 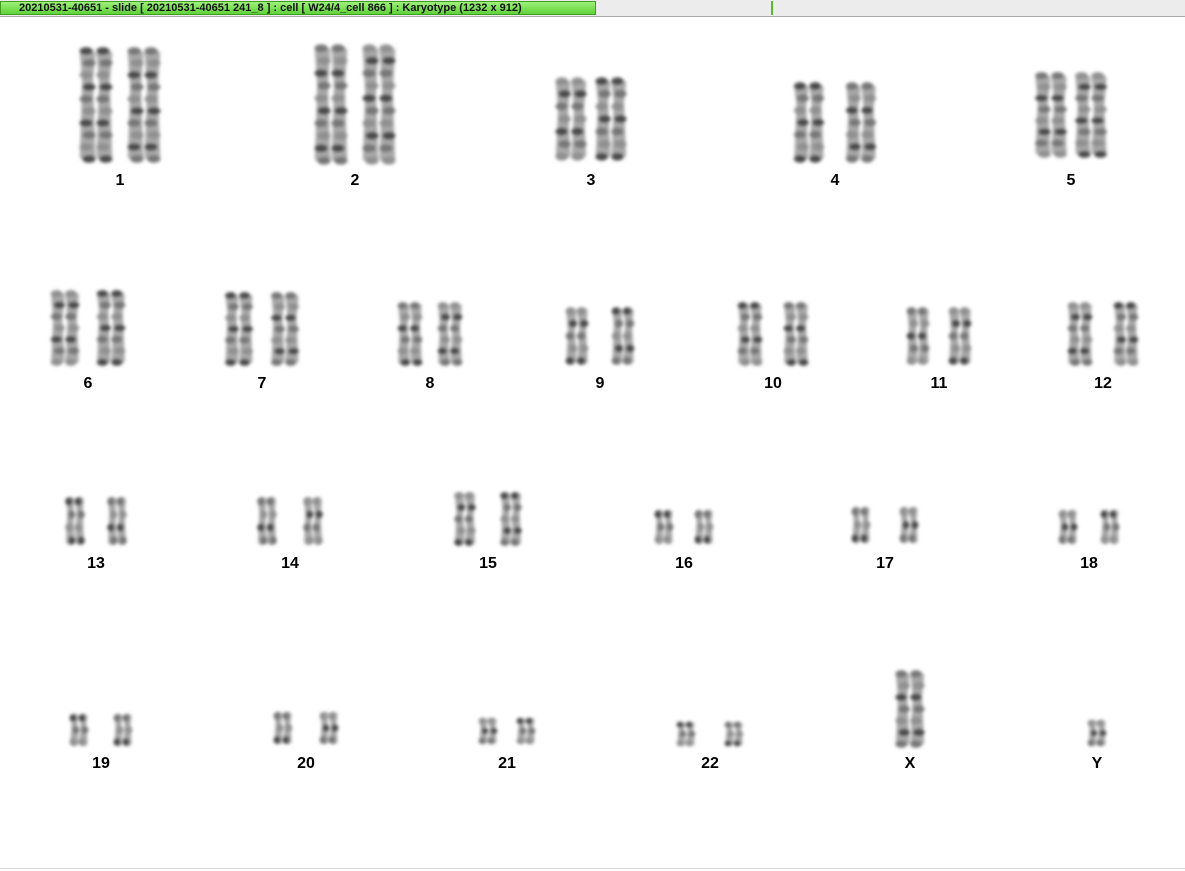 I want to click on chromosome, so click(x=1097, y=733).